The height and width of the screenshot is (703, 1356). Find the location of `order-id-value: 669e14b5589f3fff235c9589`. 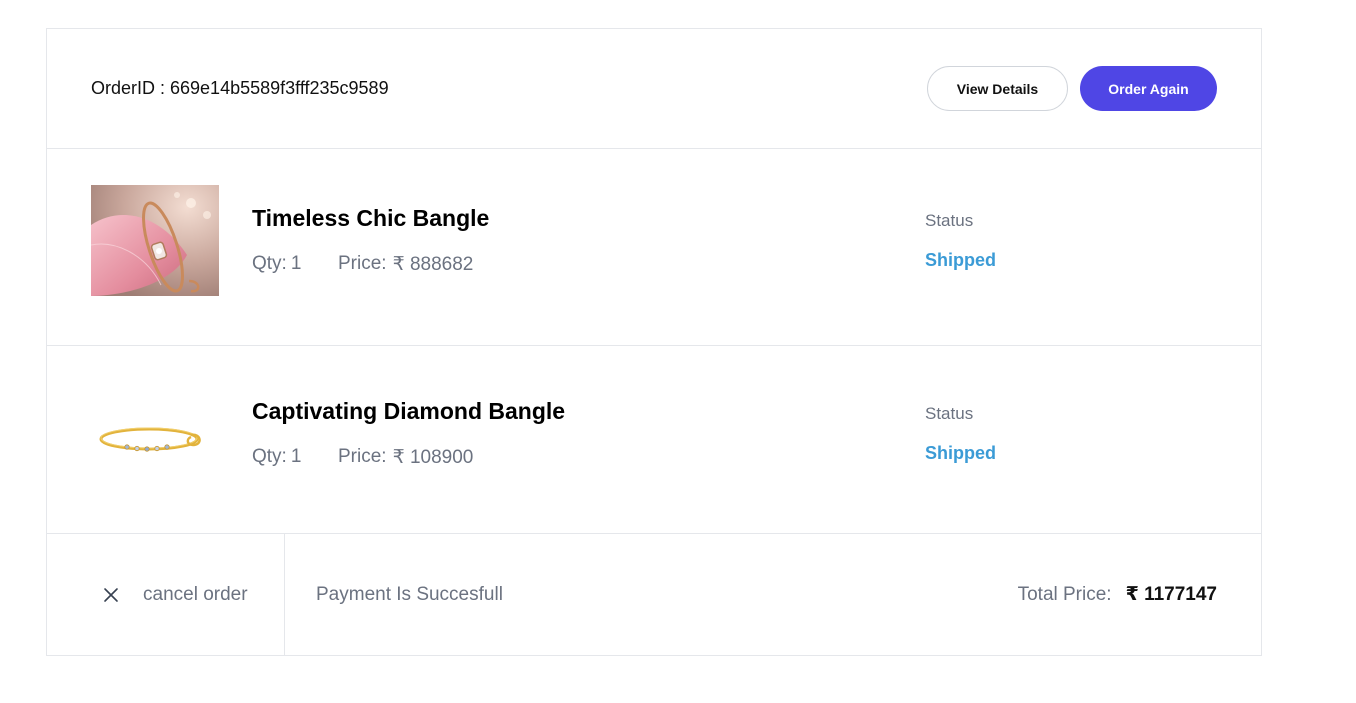

order-id-value: 669e14b5589f3fff235c9589 is located at coordinates (279, 88).